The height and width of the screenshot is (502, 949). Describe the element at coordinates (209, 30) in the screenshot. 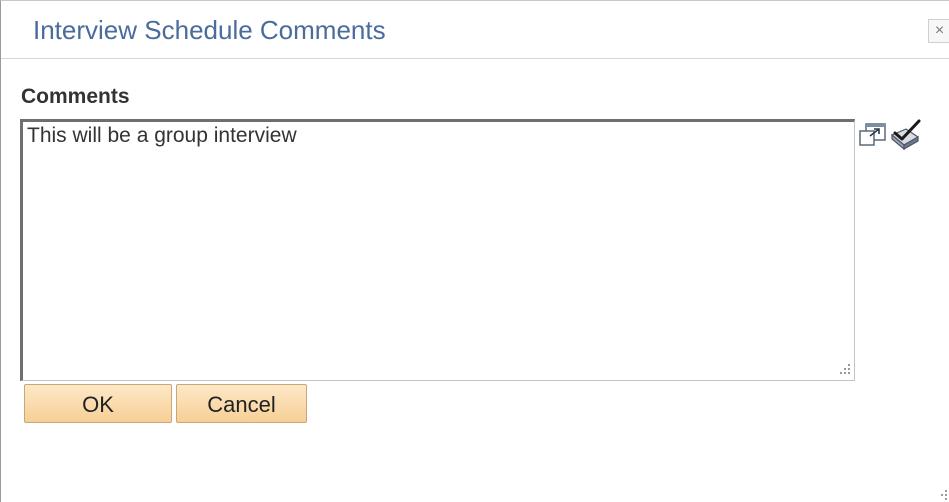

I see `dialog-title: Interview Schedule Comments` at that location.